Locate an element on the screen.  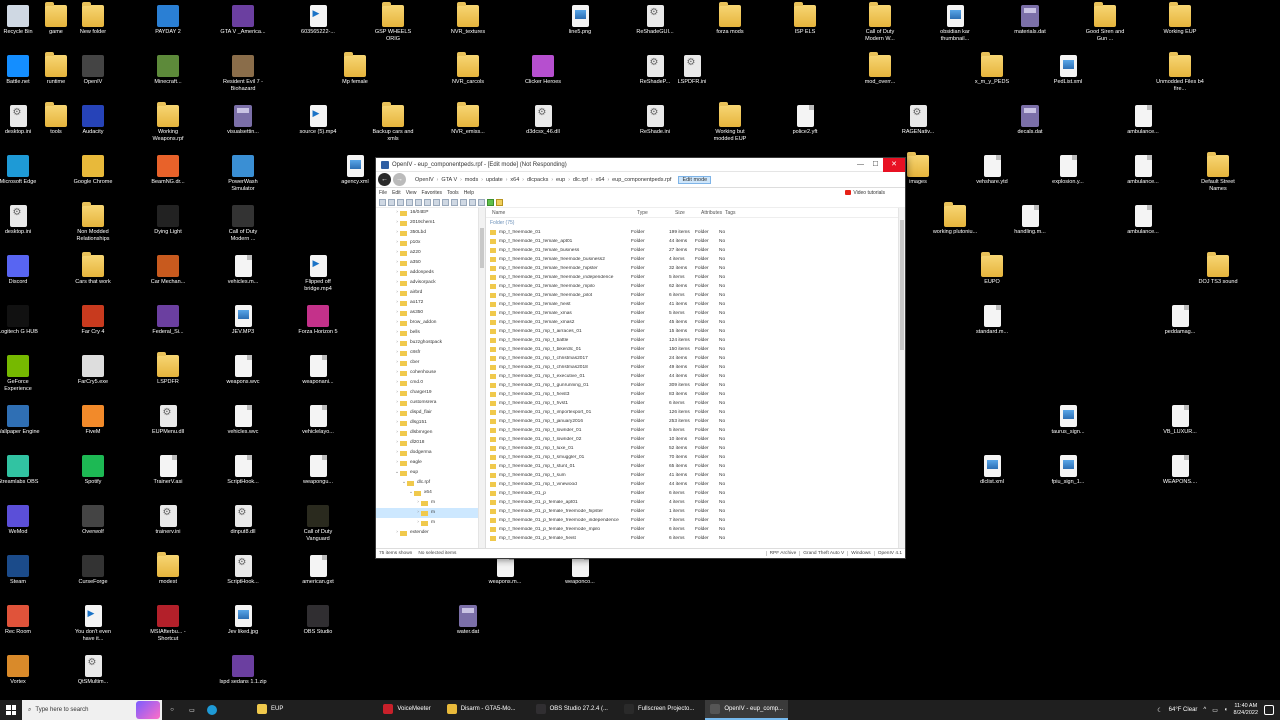
table-row: mp_f_freemode_01_p Folder 6 items Folder No is located at coordinates (695, 493).